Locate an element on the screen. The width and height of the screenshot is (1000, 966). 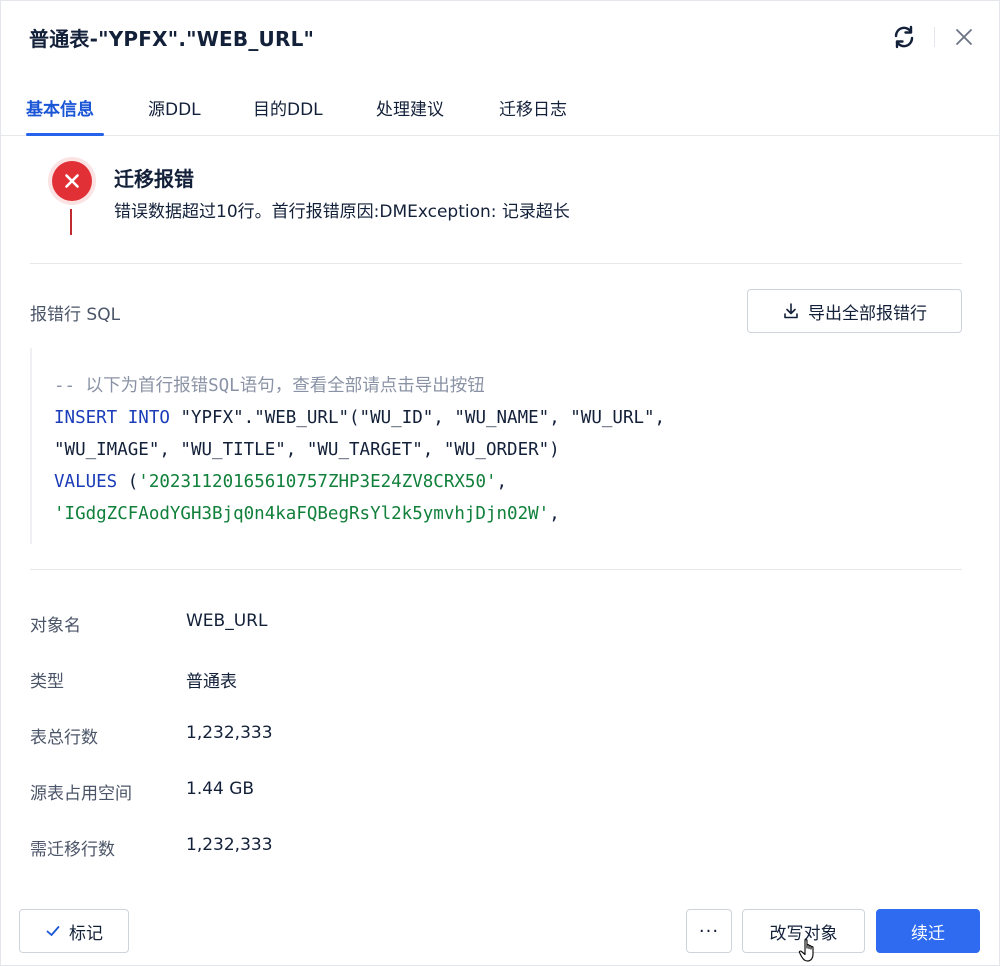
export-button-label: 导出全部报错行 is located at coordinates (867, 313).